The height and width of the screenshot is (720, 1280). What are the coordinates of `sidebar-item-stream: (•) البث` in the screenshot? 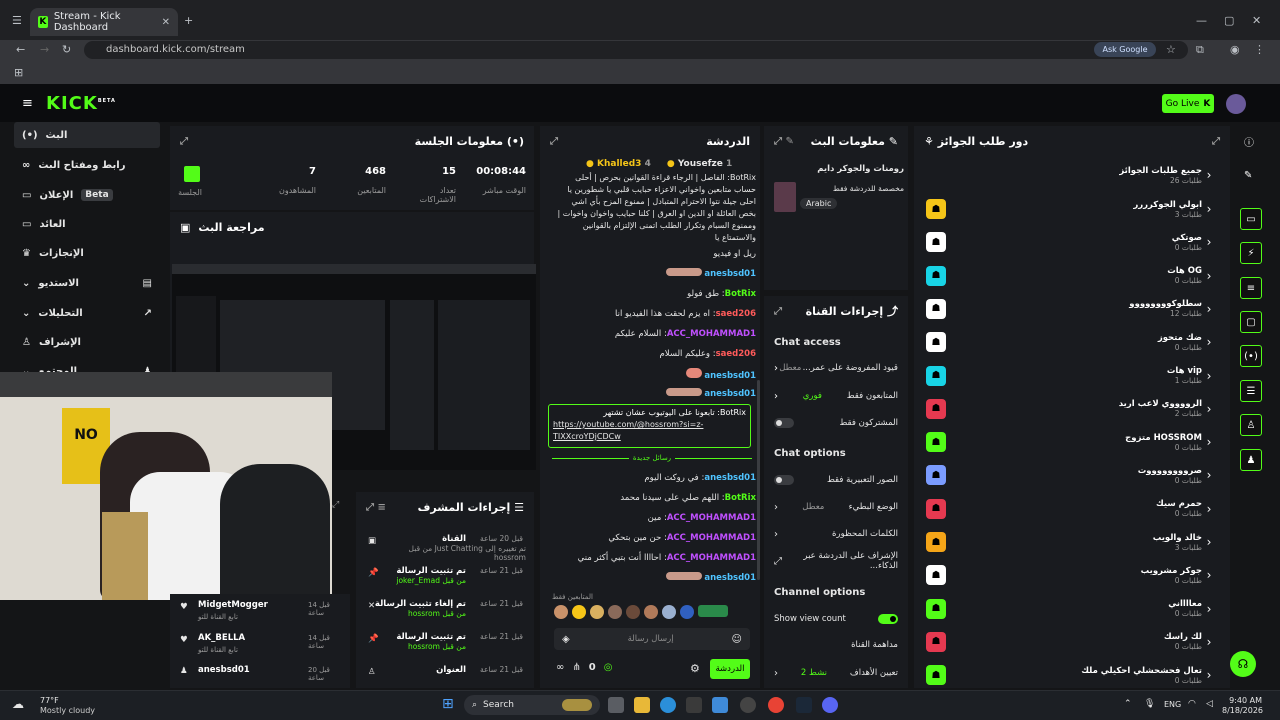 It's located at (87, 135).